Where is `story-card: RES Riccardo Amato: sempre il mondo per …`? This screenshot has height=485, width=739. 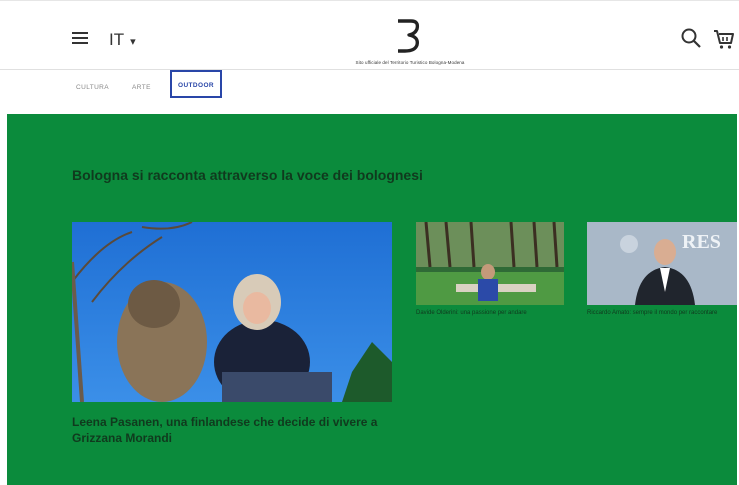
story-card: RES Riccardo Amato: sempre il mondo per … is located at coordinates (662, 269).